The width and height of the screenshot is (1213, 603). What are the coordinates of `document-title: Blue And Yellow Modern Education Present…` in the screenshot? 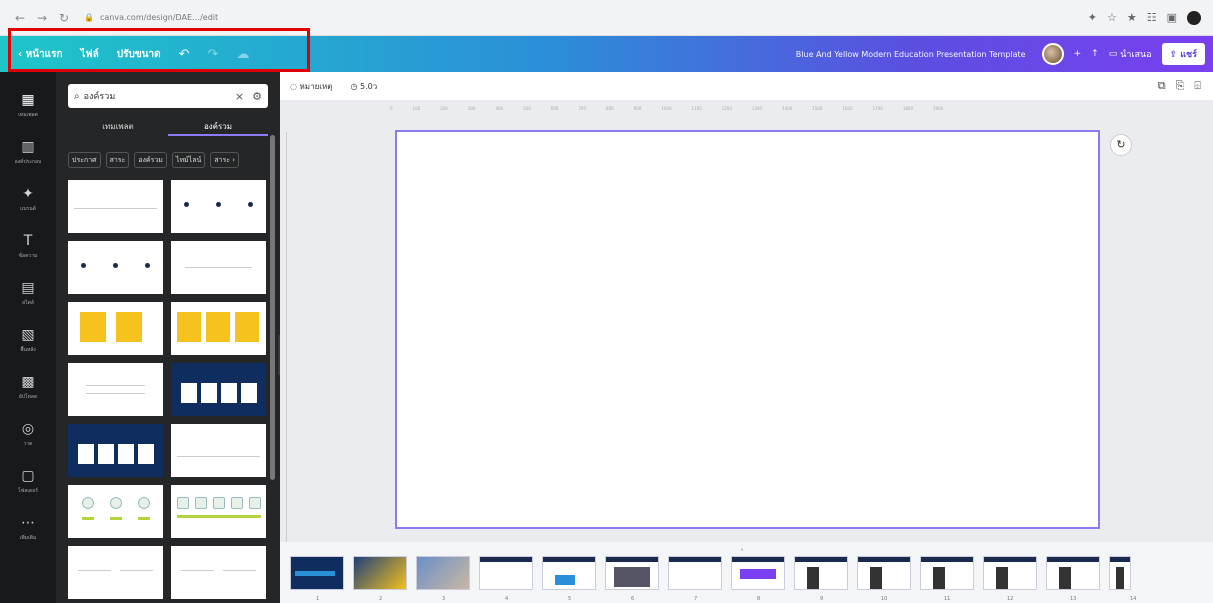 It's located at (911, 54).